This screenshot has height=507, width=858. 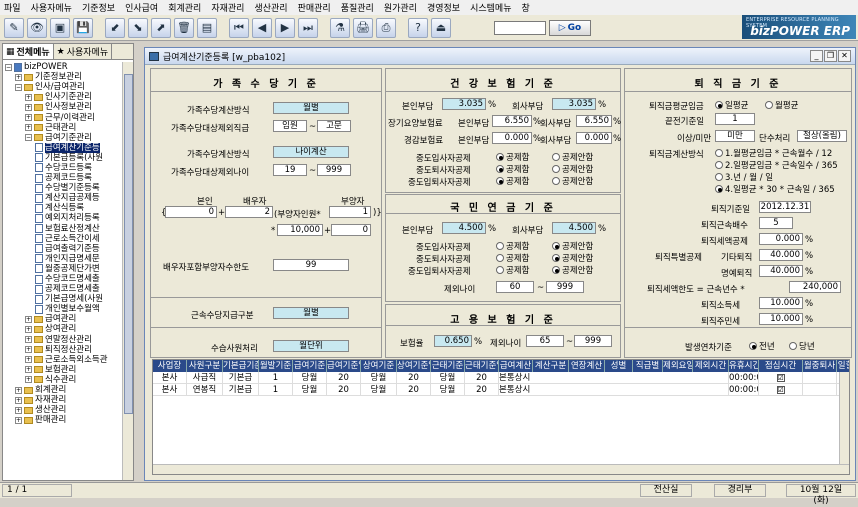 What do you see at coordinates (63, 309) in the screenshot?
I see `tree-item: 개인별보수월액` at bounding box center [63, 309].